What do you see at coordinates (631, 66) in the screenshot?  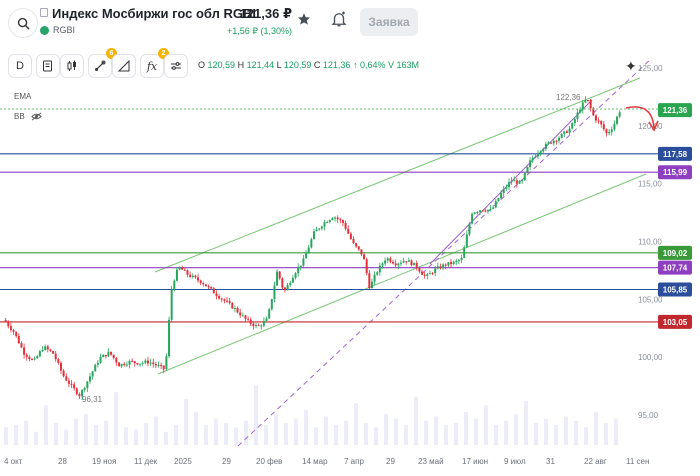 I see `ai-assistant-icon: ✦` at bounding box center [631, 66].